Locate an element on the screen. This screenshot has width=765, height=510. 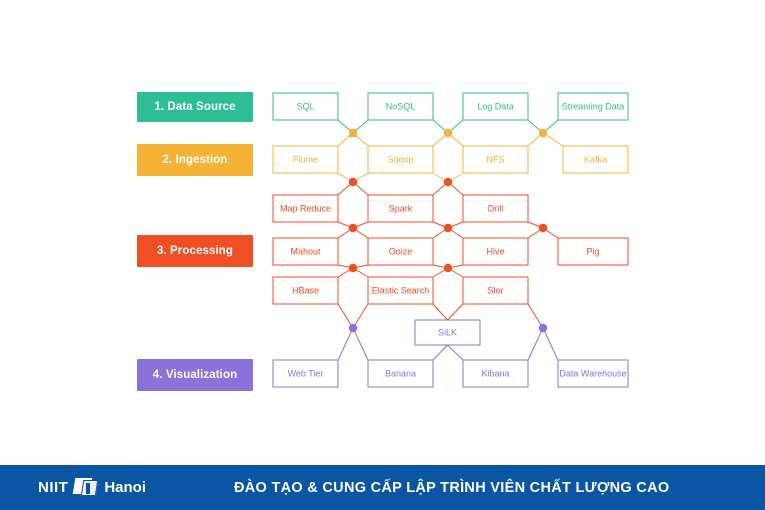
node-box: Flume is located at coordinates (305, 159).